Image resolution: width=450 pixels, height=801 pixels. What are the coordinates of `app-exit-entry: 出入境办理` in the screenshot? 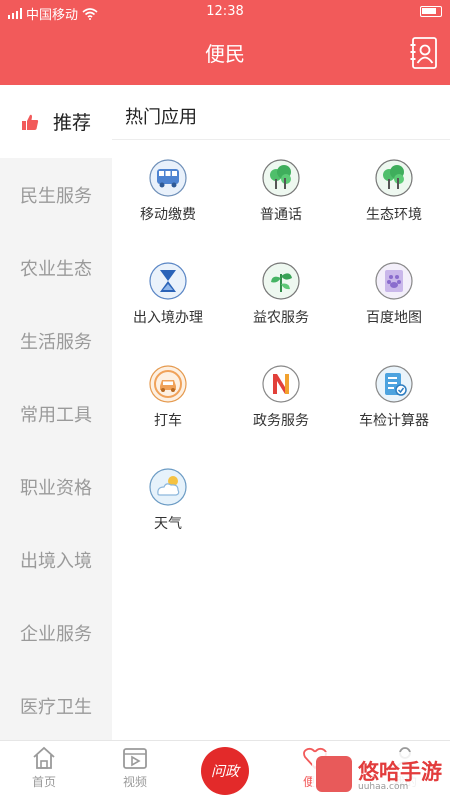 It's located at (168, 294).